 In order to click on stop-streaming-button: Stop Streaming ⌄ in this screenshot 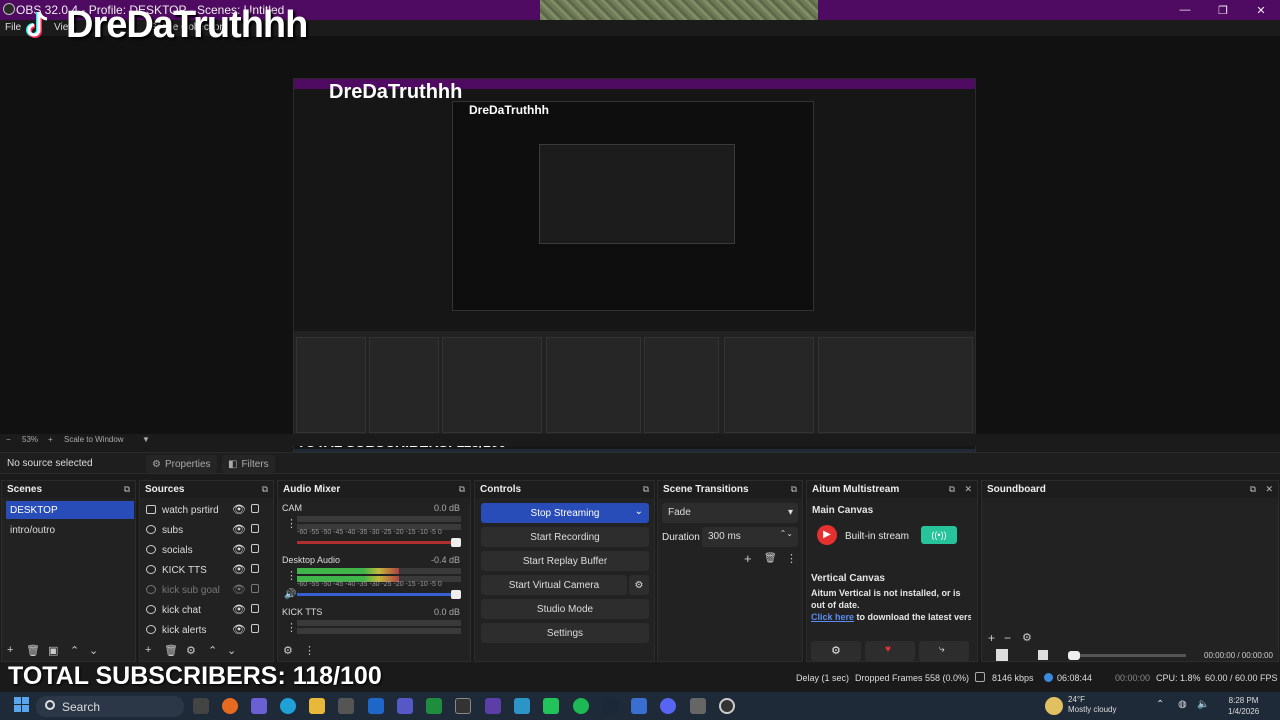, I will do `click(565, 513)`.